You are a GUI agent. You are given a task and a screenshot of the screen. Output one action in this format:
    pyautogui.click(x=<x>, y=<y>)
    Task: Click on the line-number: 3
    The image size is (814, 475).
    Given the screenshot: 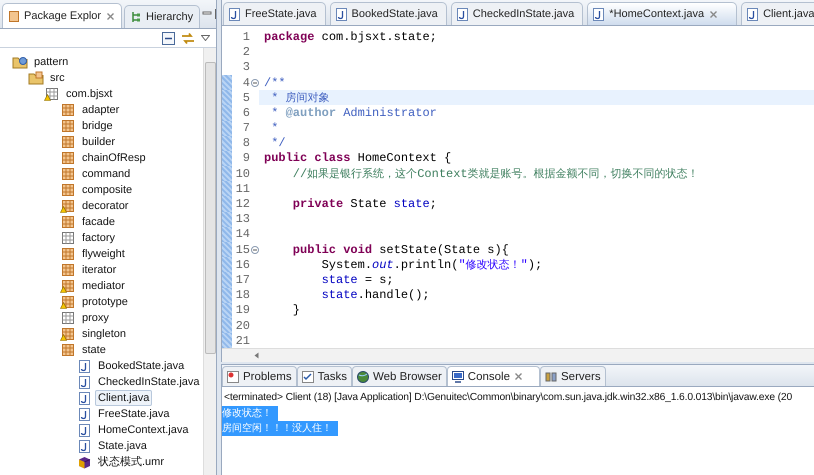 What is the action you would take?
    pyautogui.click(x=246, y=67)
    